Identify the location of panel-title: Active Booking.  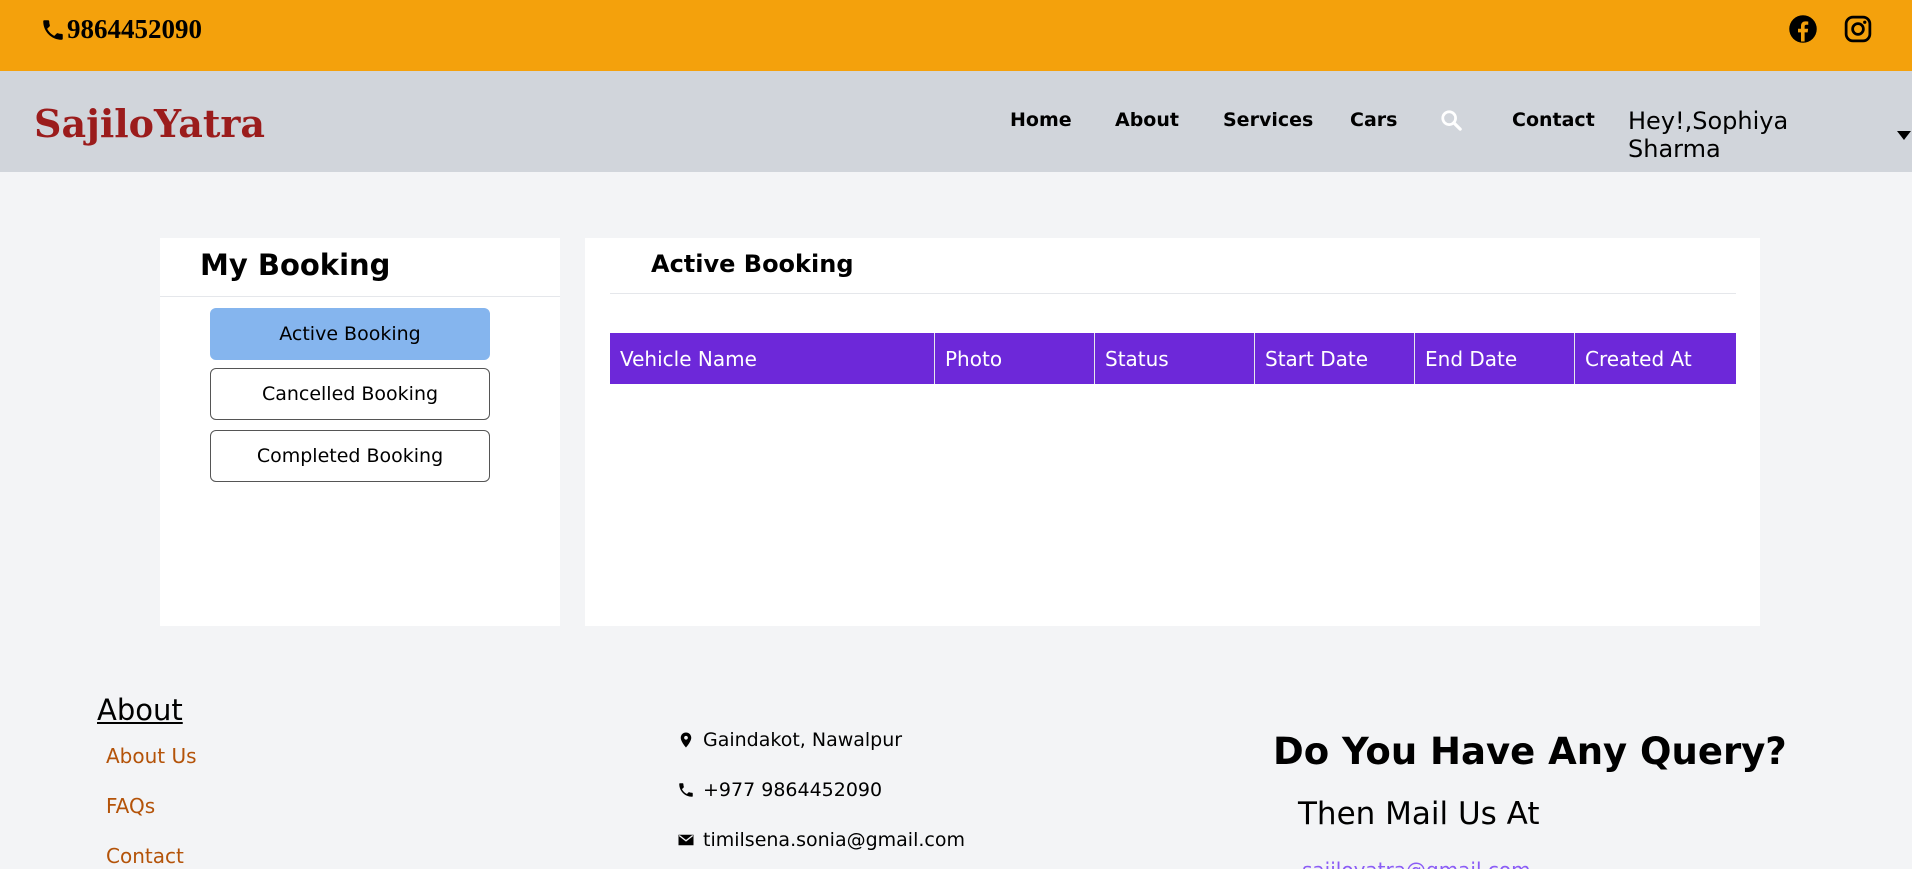
(752, 264).